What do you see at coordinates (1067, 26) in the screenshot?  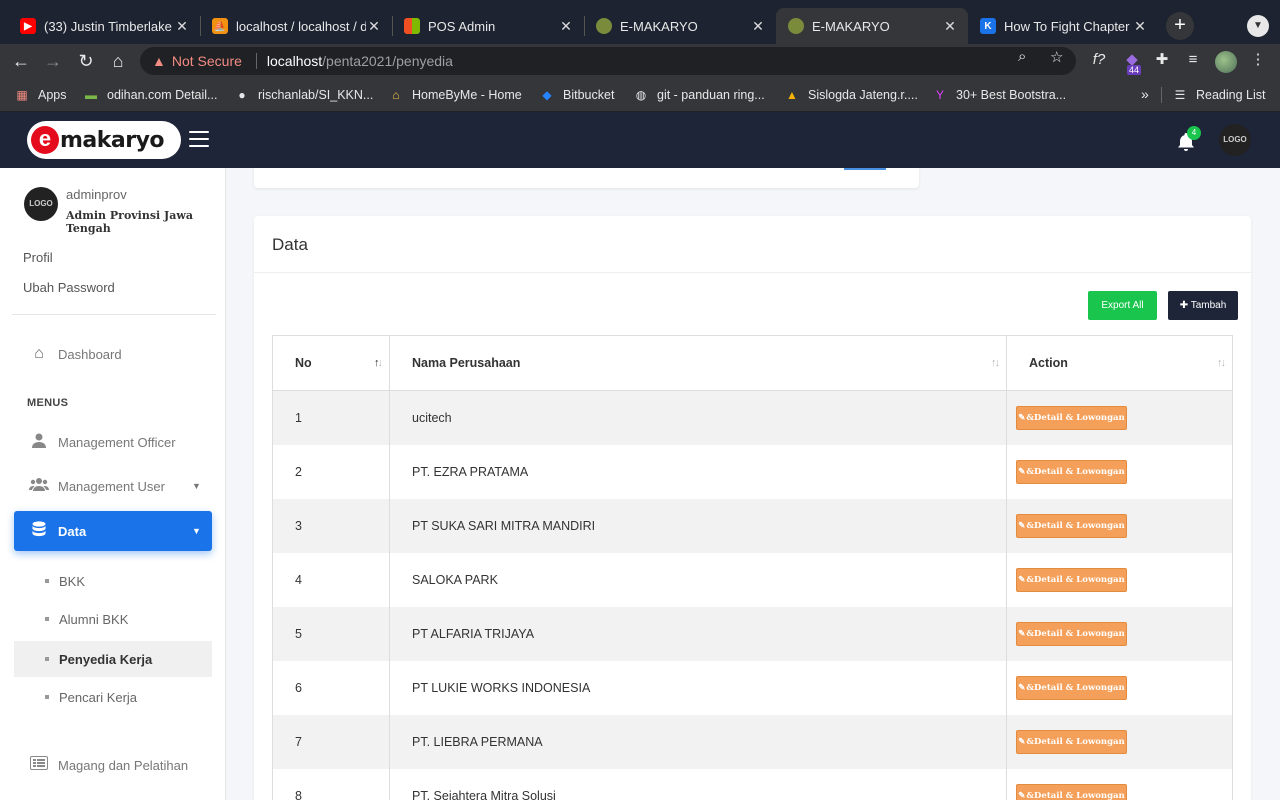 I see `tab-title: How To Fight Chapter` at bounding box center [1067, 26].